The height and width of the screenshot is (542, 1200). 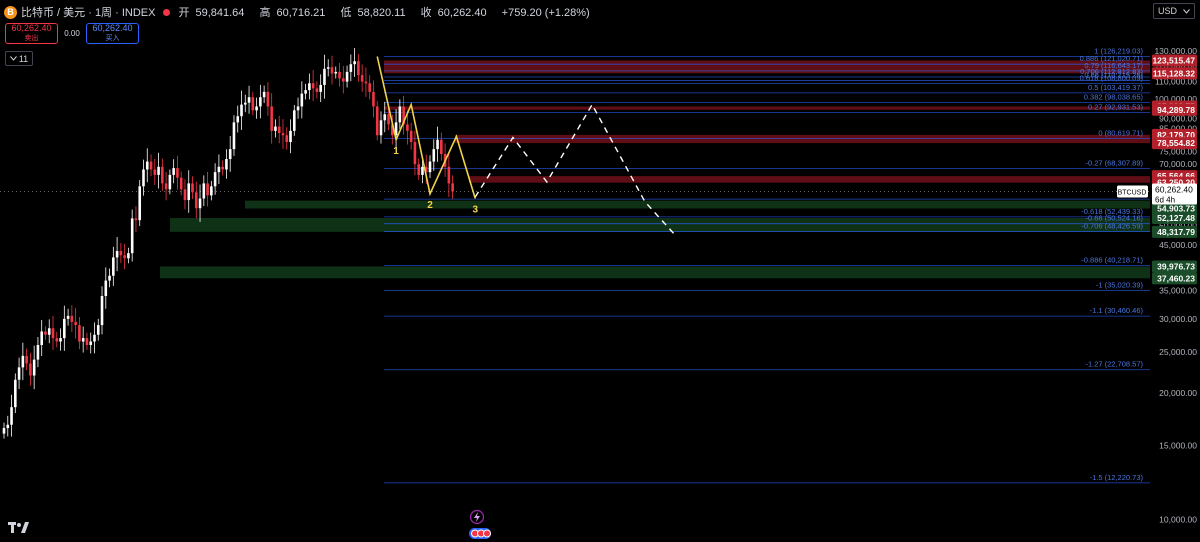 What do you see at coordinates (10, 12) in the screenshot?
I see `bitcoin-icon: B` at bounding box center [10, 12].